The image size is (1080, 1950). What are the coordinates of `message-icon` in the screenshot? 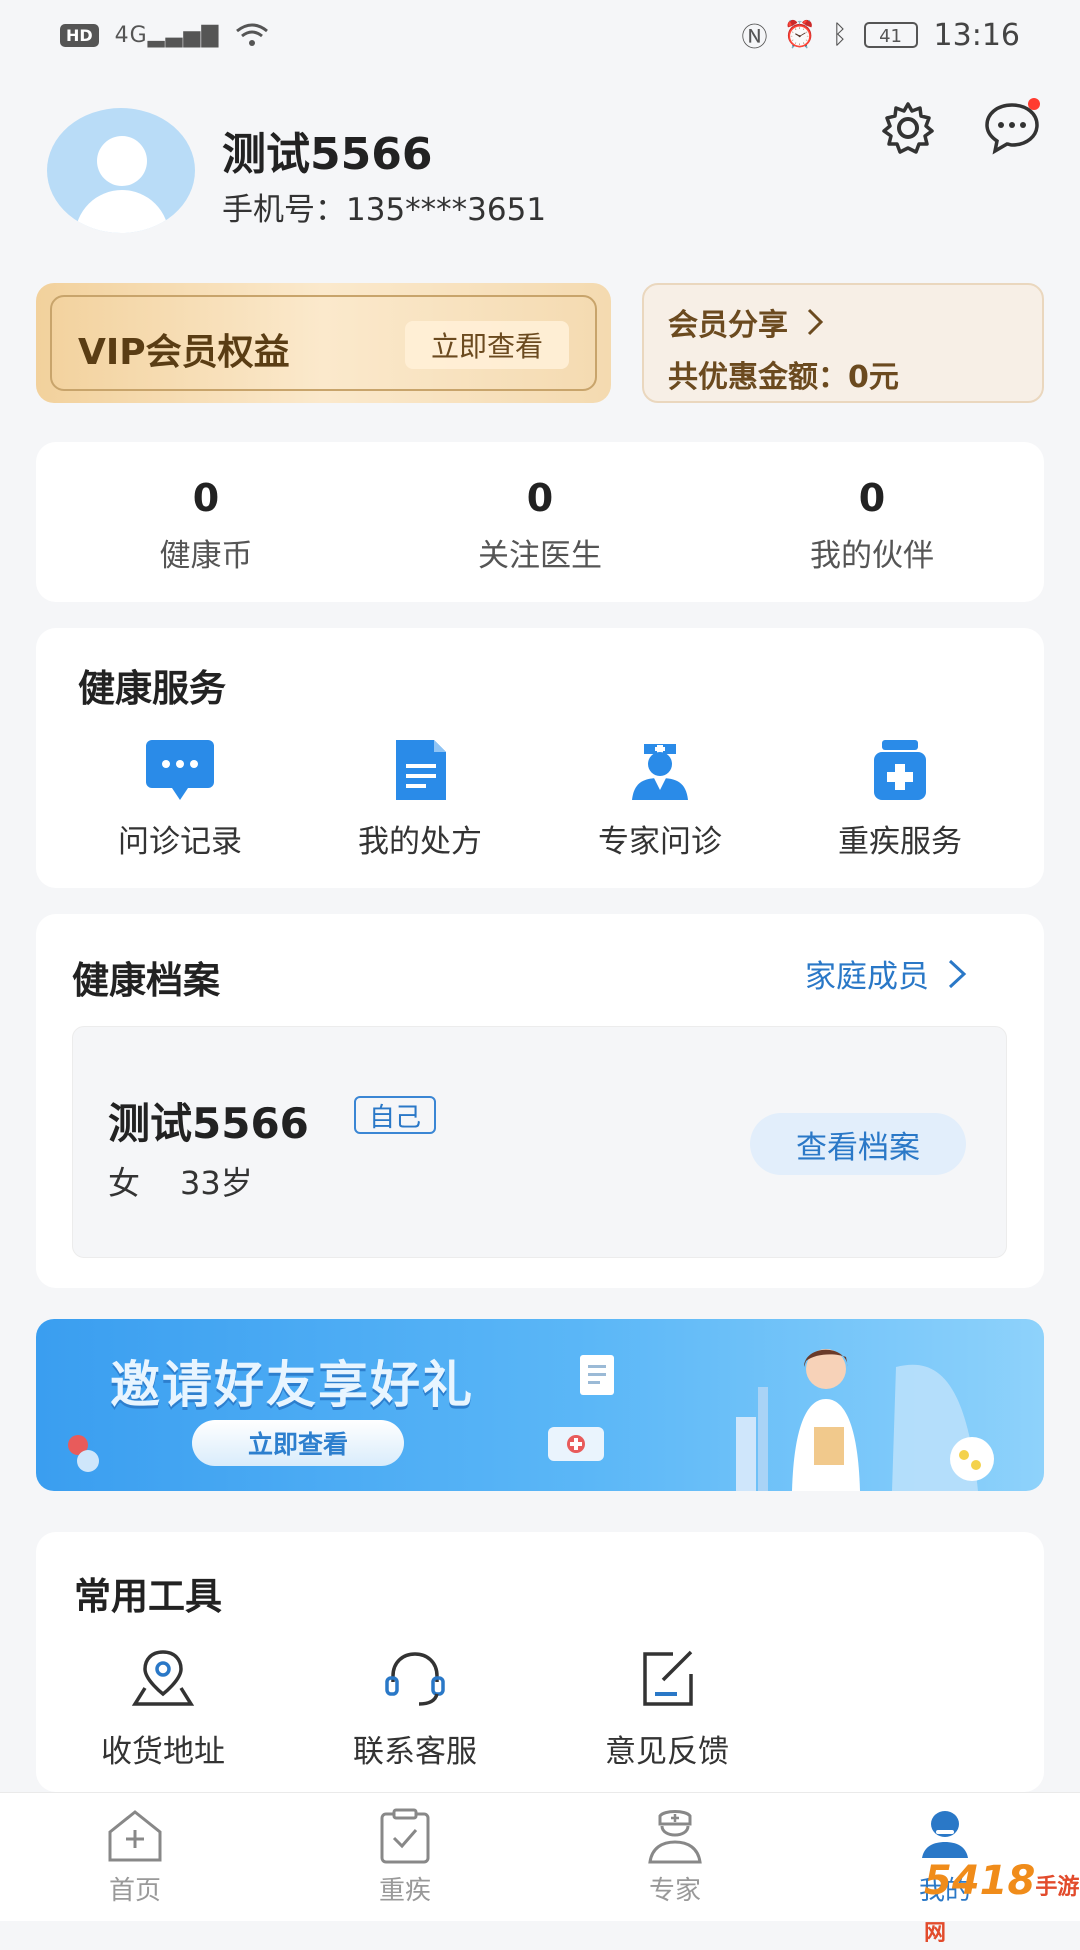 It's located at (1012, 128).